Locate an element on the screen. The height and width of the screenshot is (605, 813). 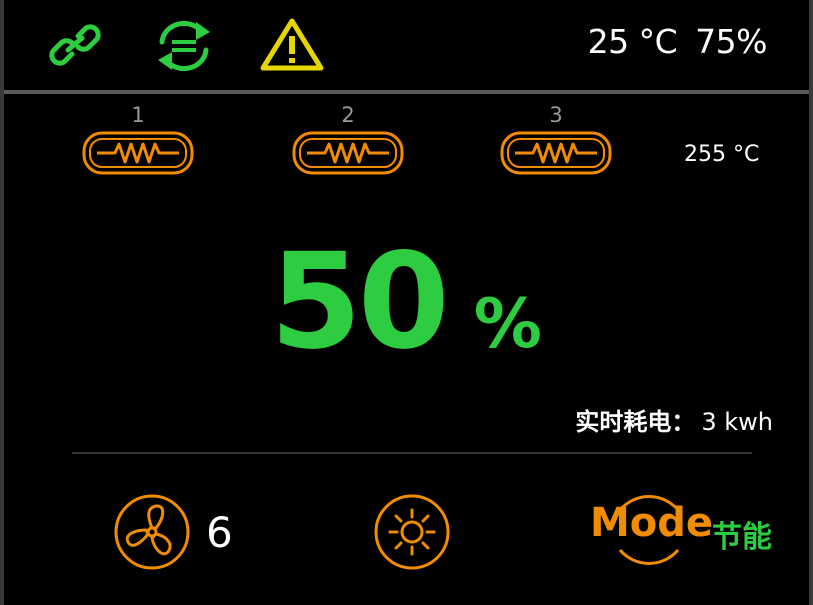
top-divider is located at coordinates (406, 92).